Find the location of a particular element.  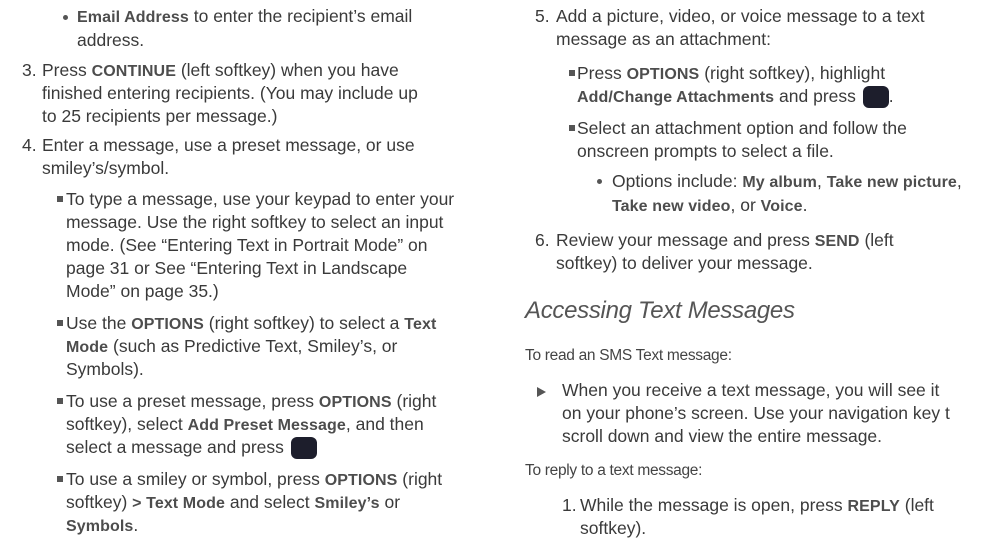

take-new-picture-label: Take new picture is located at coordinates (891, 182).